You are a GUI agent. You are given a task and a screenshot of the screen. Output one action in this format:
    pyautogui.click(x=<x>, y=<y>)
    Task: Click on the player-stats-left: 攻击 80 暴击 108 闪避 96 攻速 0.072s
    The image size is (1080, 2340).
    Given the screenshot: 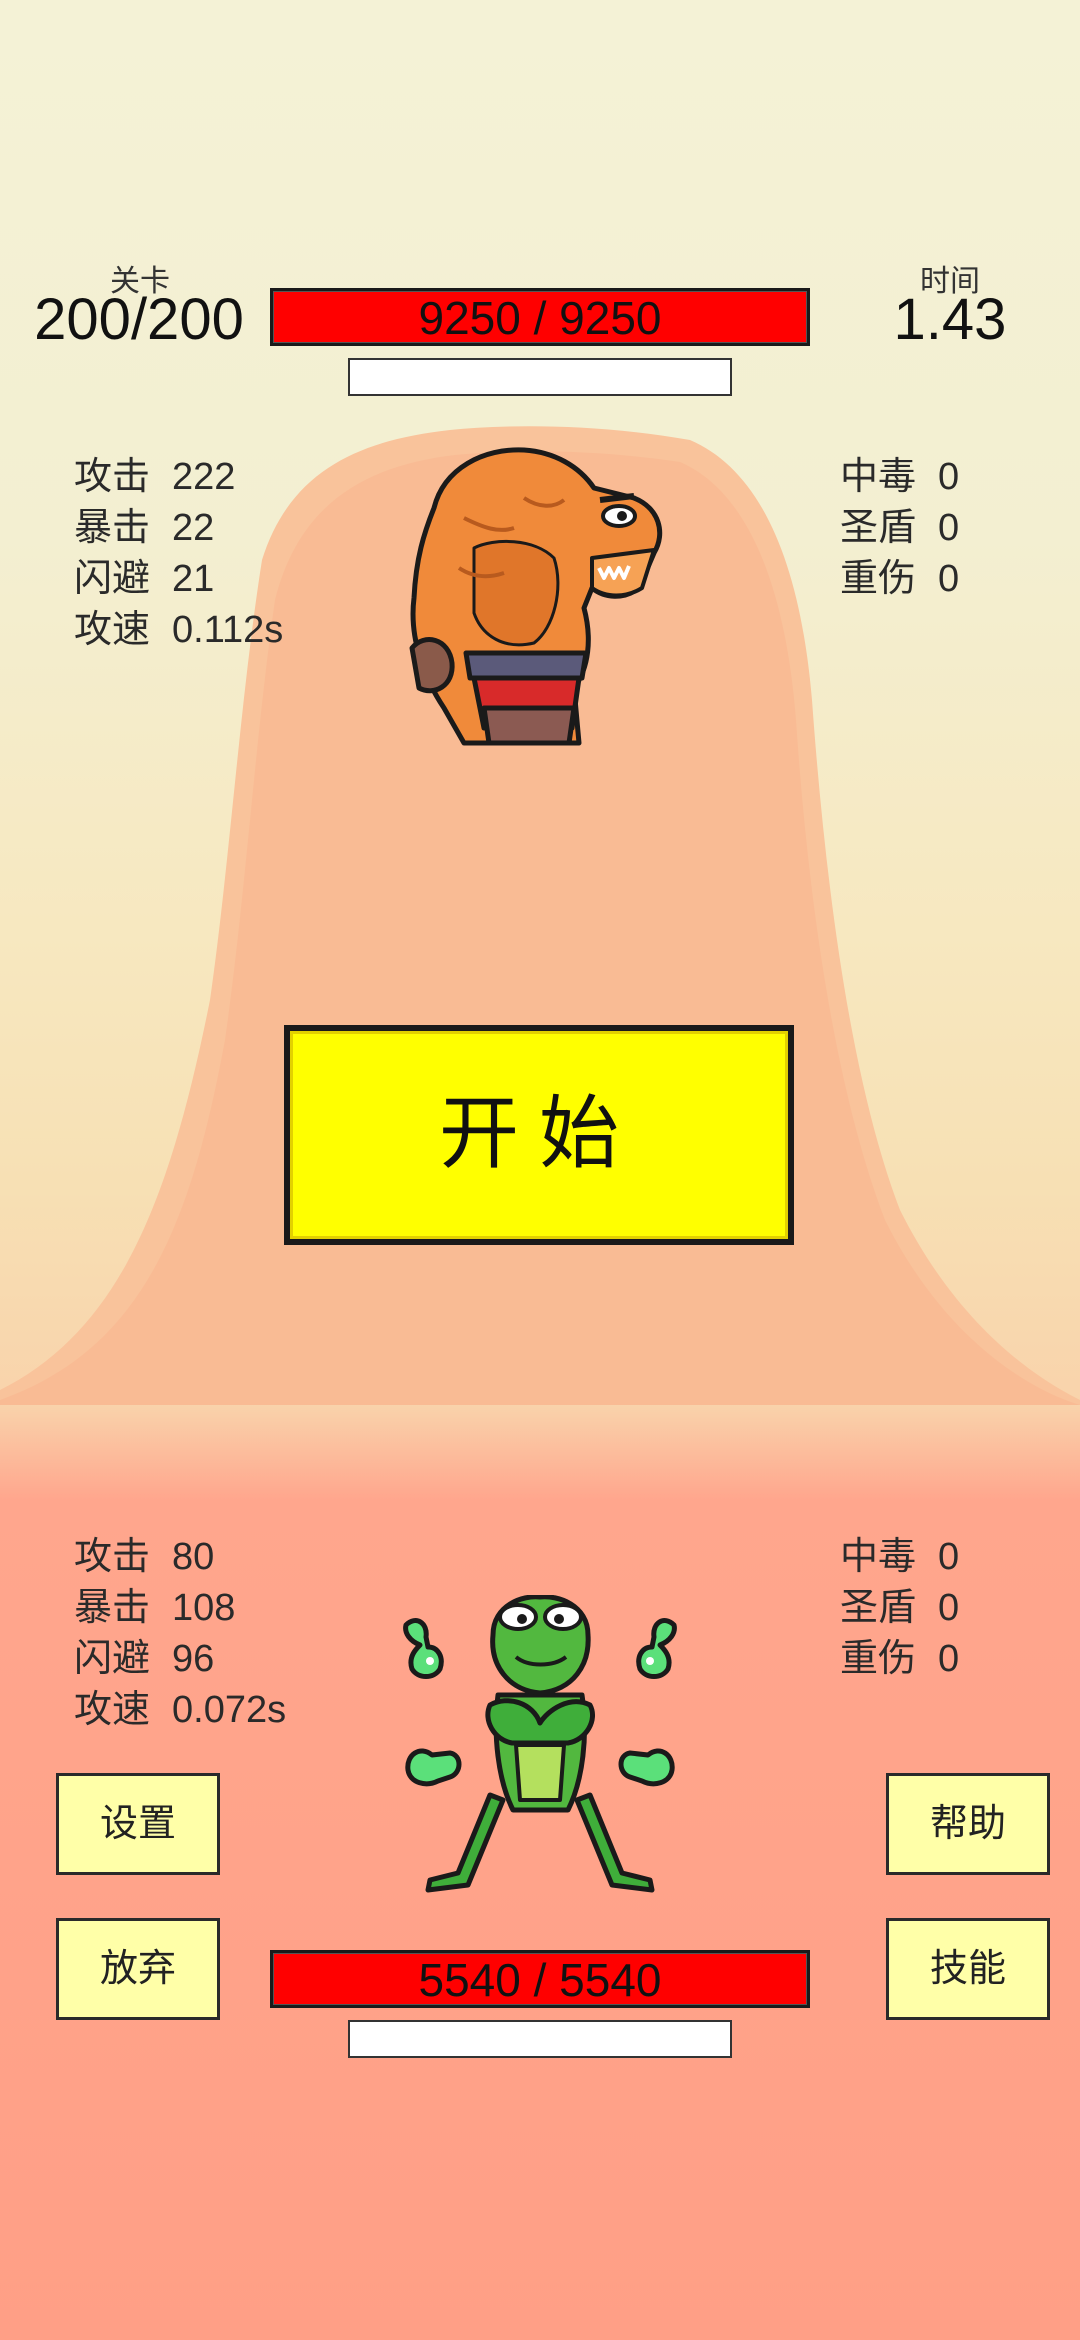 What is the action you would take?
    pyautogui.click(x=180, y=1634)
    